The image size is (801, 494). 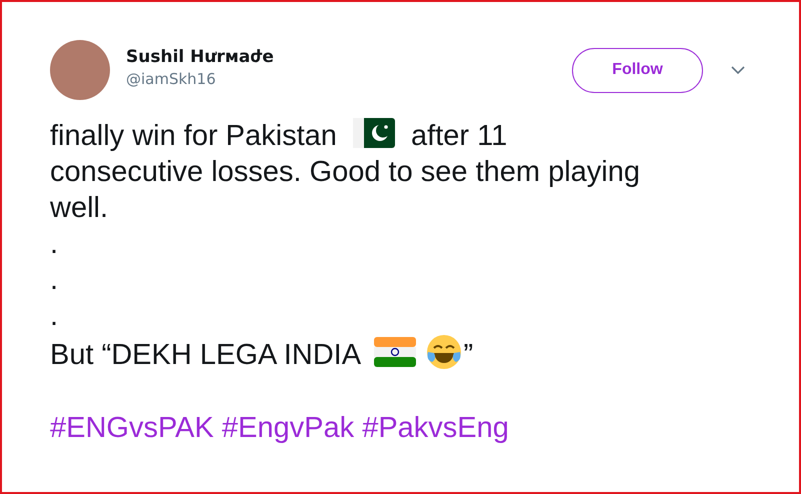 What do you see at coordinates (373, 133) in the screenshot?
I see `pakistan-flag-icon` at bounding box center [373, 133].